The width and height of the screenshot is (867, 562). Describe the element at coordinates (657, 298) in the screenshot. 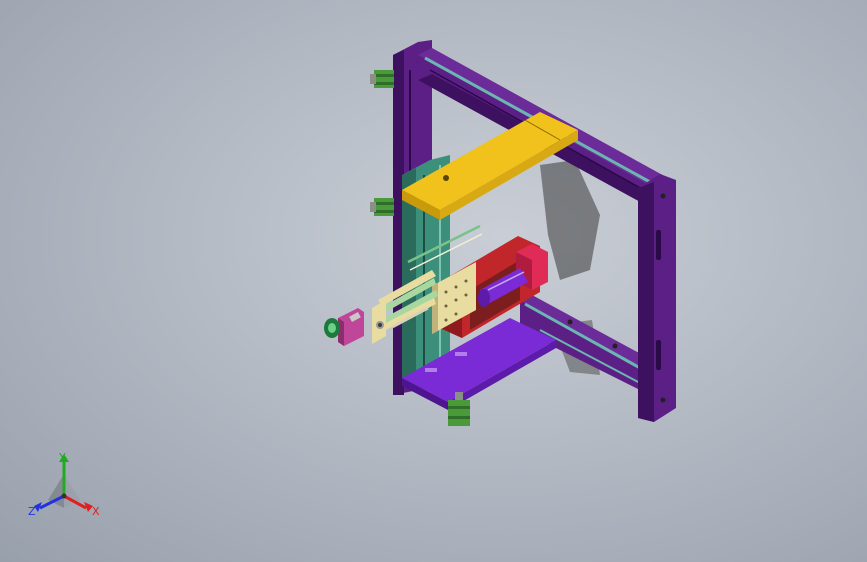

I see `right-vertical-post` at that location.